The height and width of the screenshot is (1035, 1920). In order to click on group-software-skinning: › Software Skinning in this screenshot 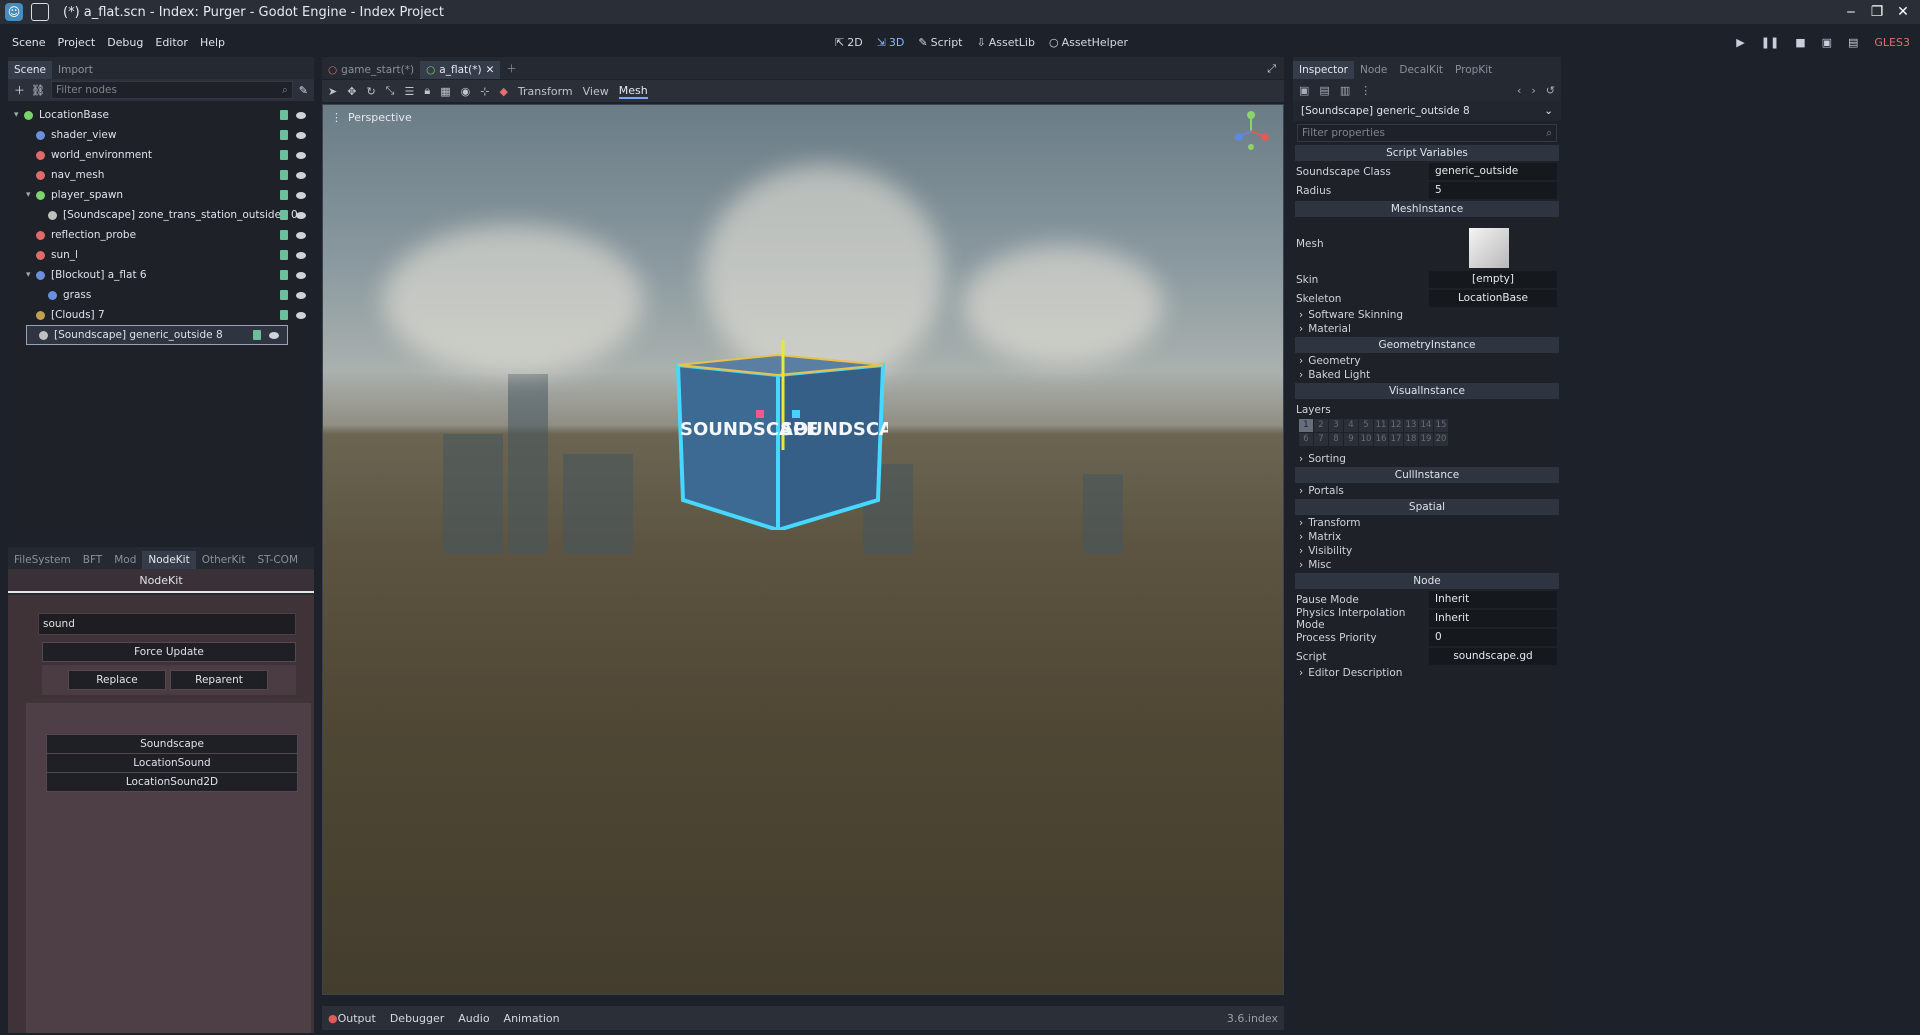, I will do `click(1427, 315)`.